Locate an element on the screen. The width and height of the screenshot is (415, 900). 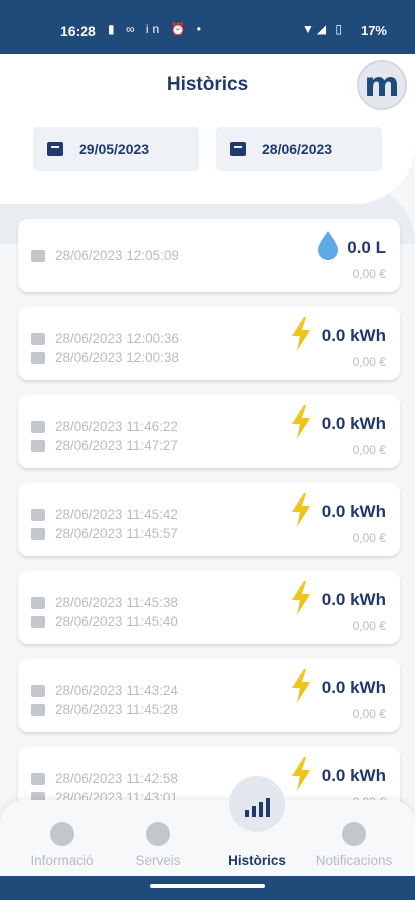
notification-icons: ▮ ∞ in ⏰ • is located at coordinates (156, 29).